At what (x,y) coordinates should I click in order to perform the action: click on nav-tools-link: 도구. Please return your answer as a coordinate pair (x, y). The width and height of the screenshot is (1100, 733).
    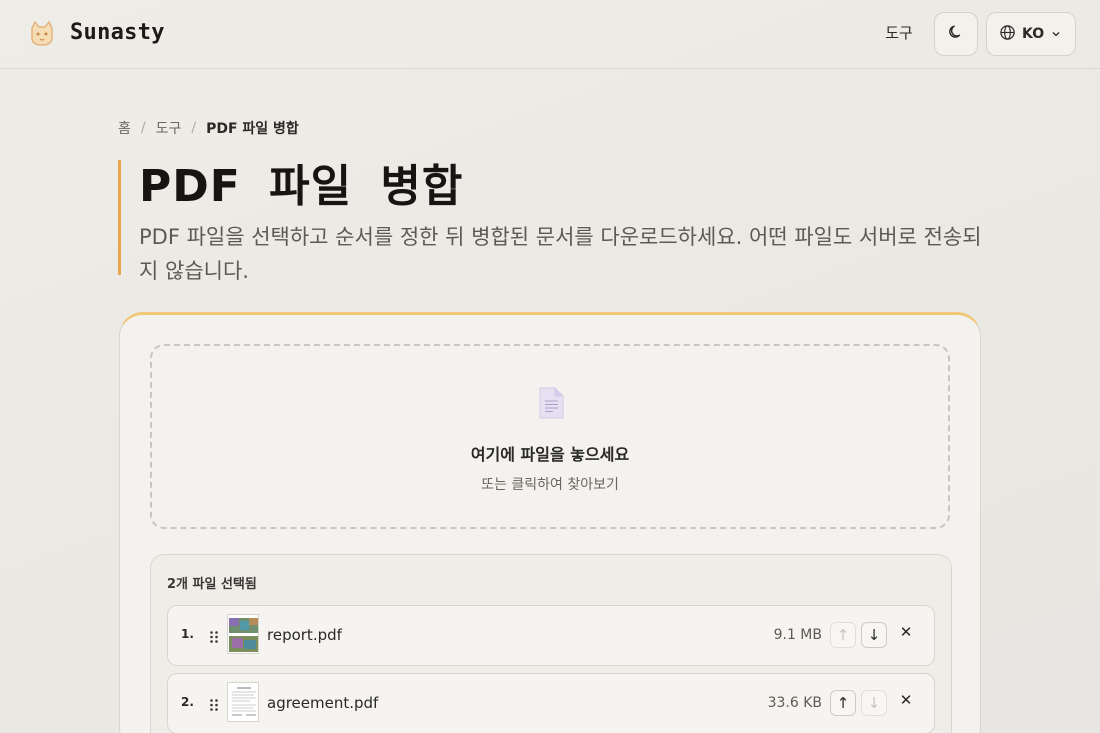
    Looking at the image, I should click on (899, 34).